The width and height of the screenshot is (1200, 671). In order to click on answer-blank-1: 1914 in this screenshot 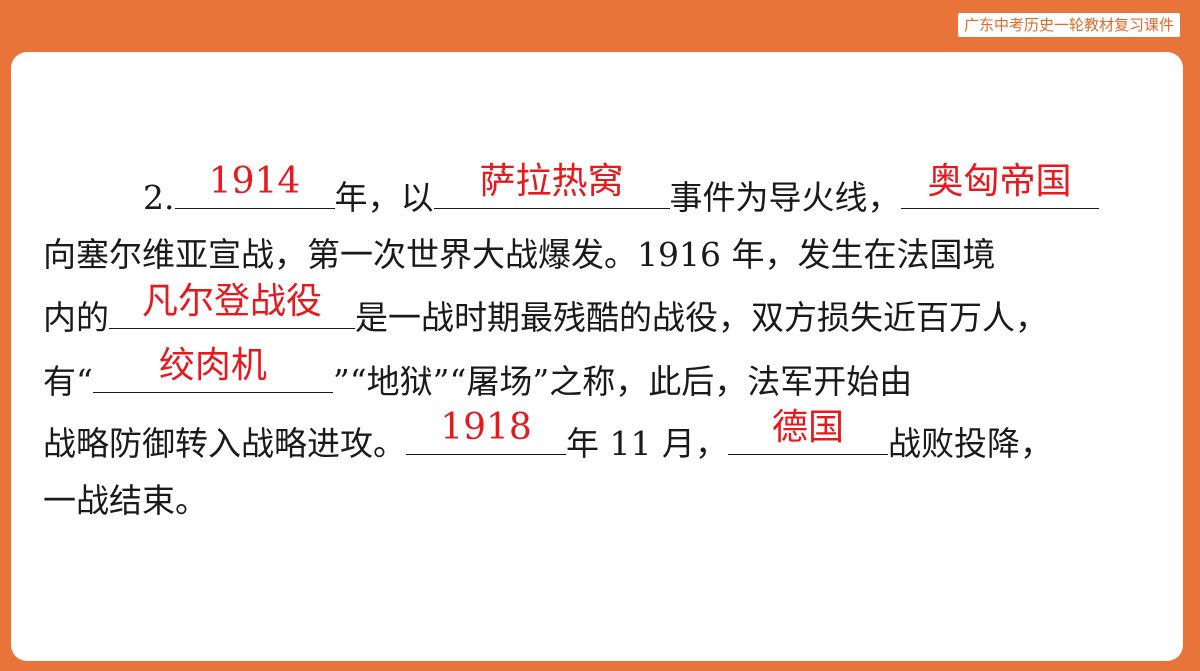, I will do `click(254, 185)`.